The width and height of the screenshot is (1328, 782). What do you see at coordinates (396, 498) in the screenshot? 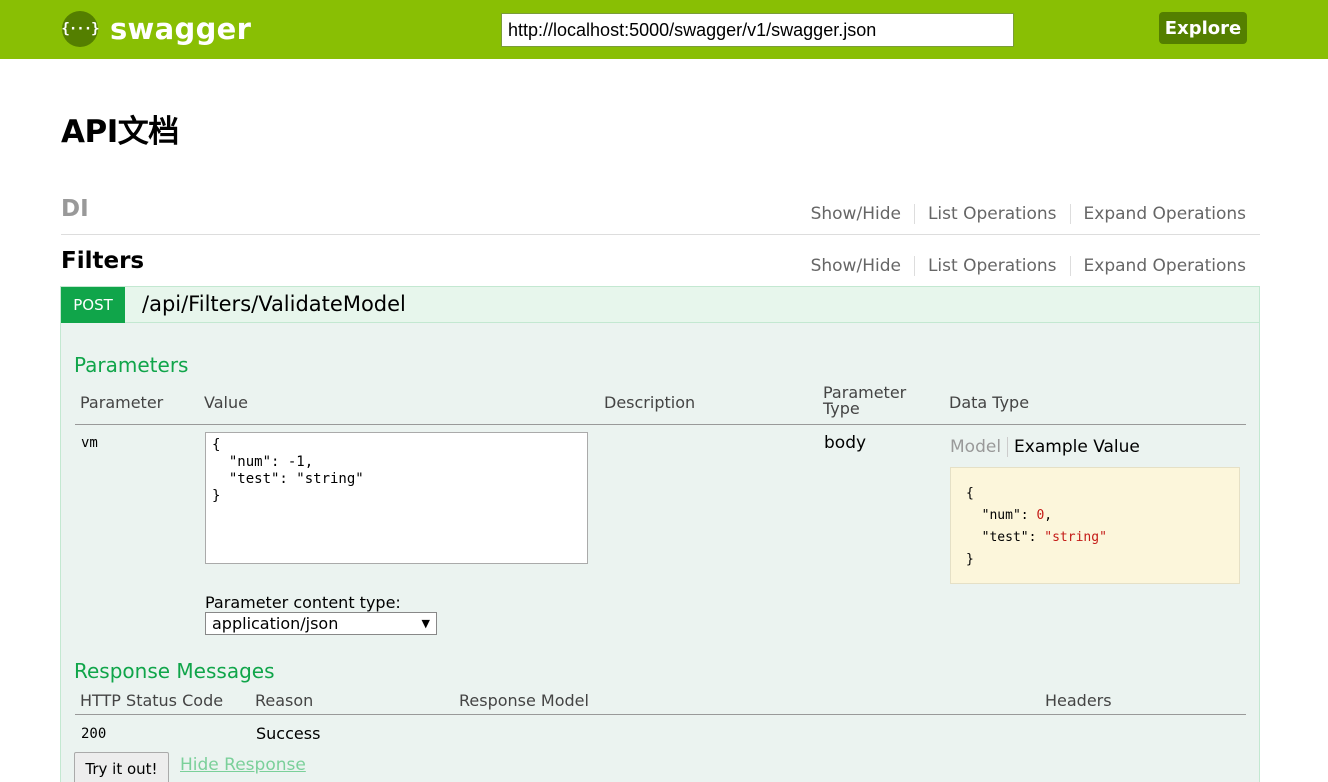
I see `parameter-value-textarea: { "num": -1, "test": "string" }` at bounding box center [396, 498].